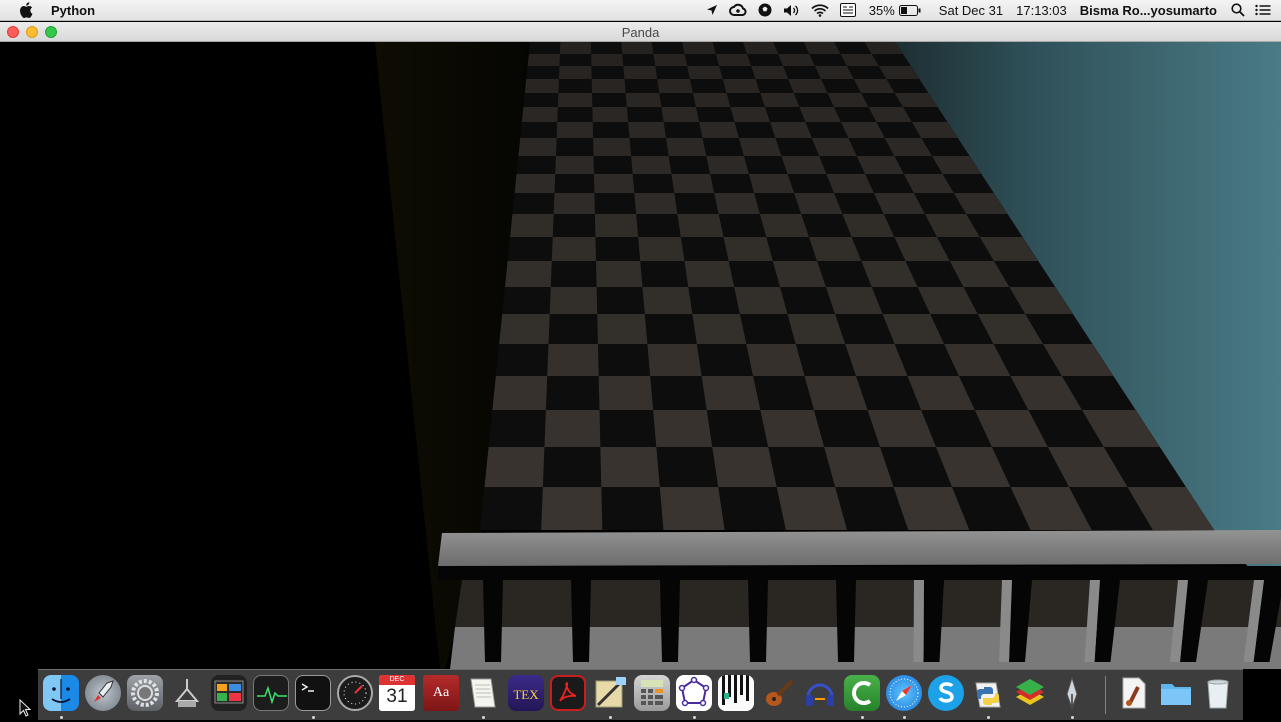  Describe the element at coordinates (313, 693) in the screenshot. I see `terminal-icon` at that location.